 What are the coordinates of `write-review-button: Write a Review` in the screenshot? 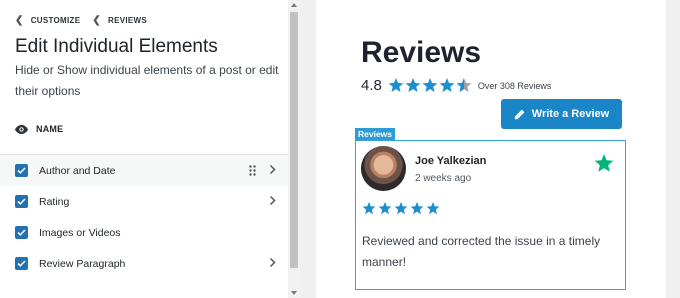 It's located at (561, 114).